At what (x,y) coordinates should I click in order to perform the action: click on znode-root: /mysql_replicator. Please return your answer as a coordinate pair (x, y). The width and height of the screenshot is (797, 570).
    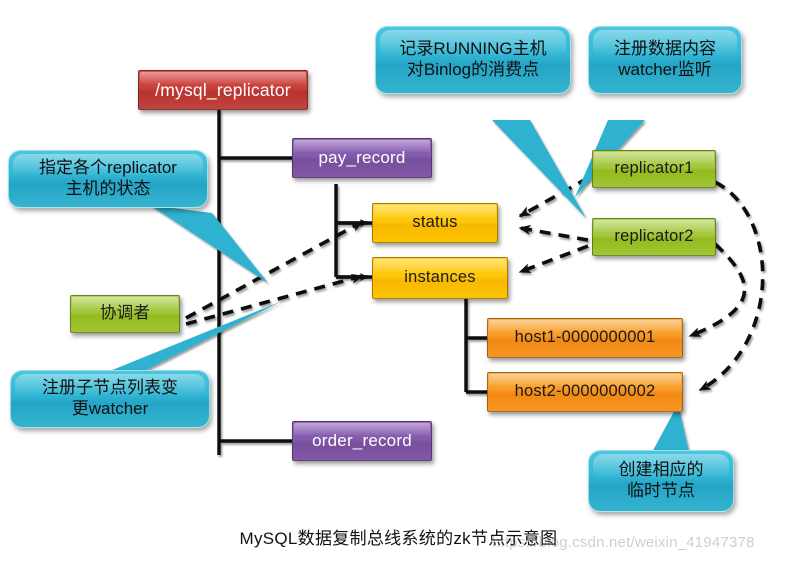
    Looking at the image, I should click on (223, 90).